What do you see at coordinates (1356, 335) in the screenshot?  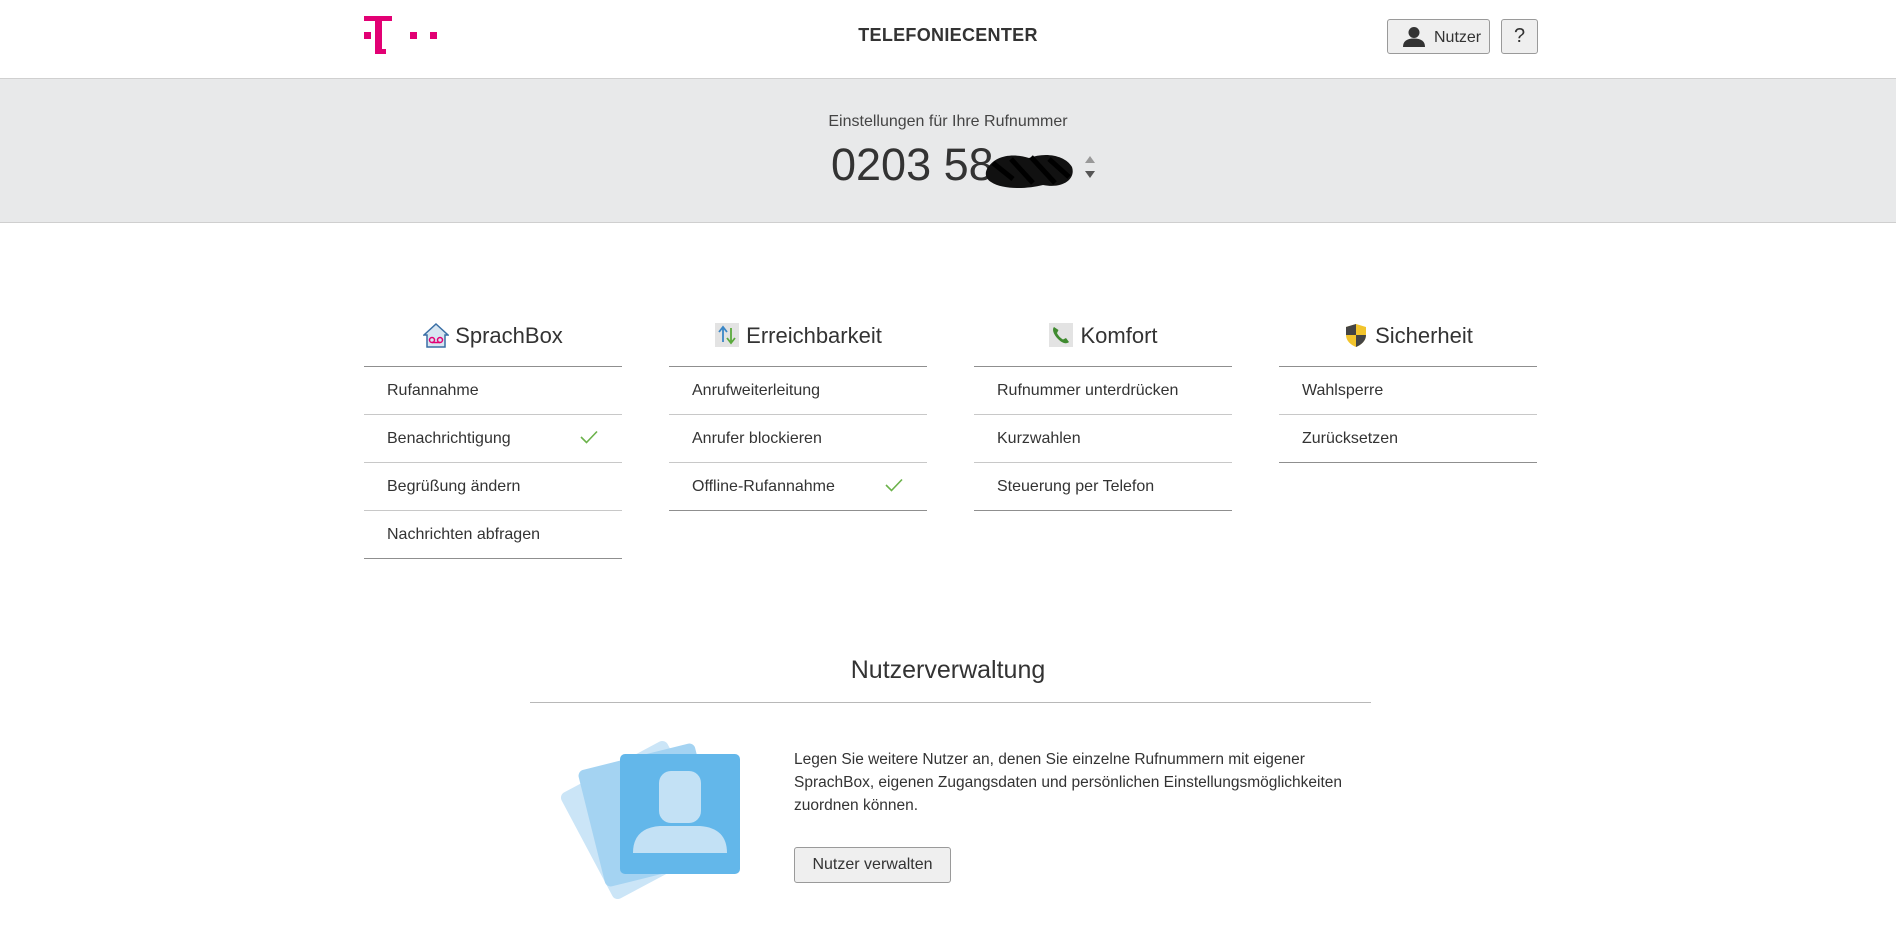 I see `shield-icon` at bounding box center [1356, 335].